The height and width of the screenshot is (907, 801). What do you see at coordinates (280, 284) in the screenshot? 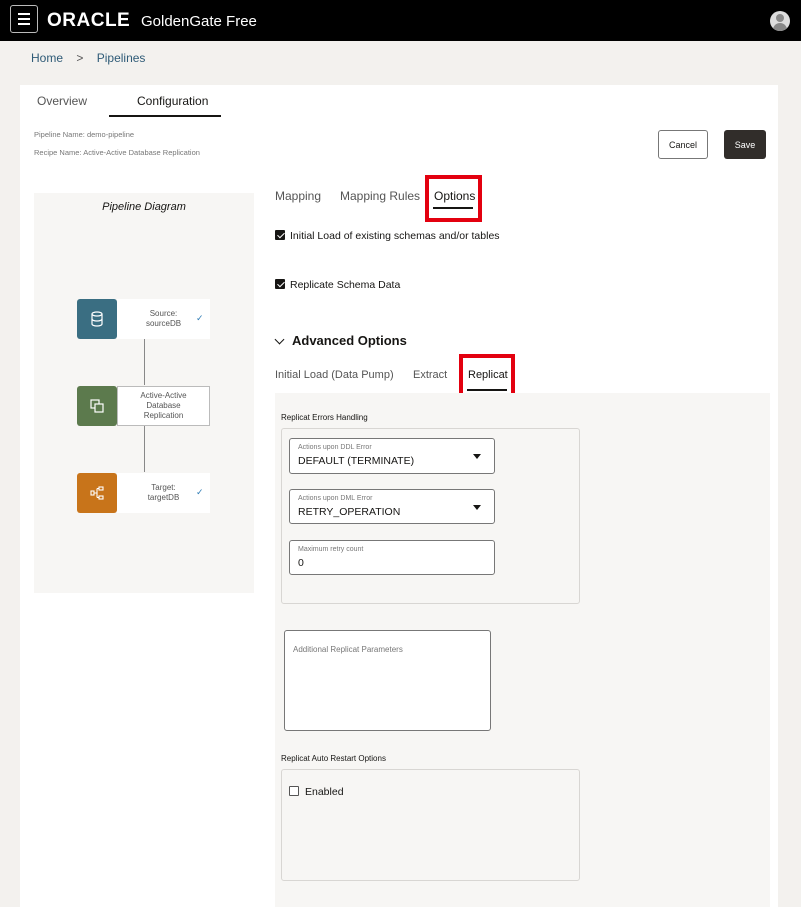
I see `replicate-schema-checkbox` at bounding box center [280, 284].